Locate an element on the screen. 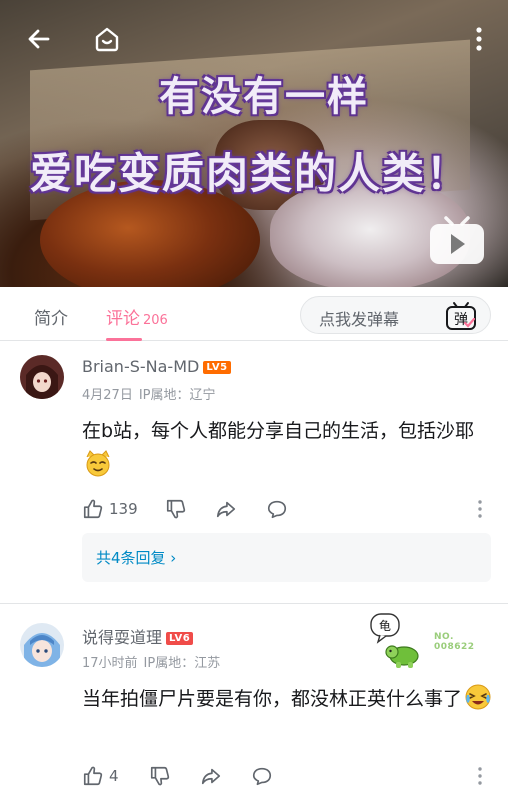  username-text: 说得耍道理 is located at coordinates (122, 637).